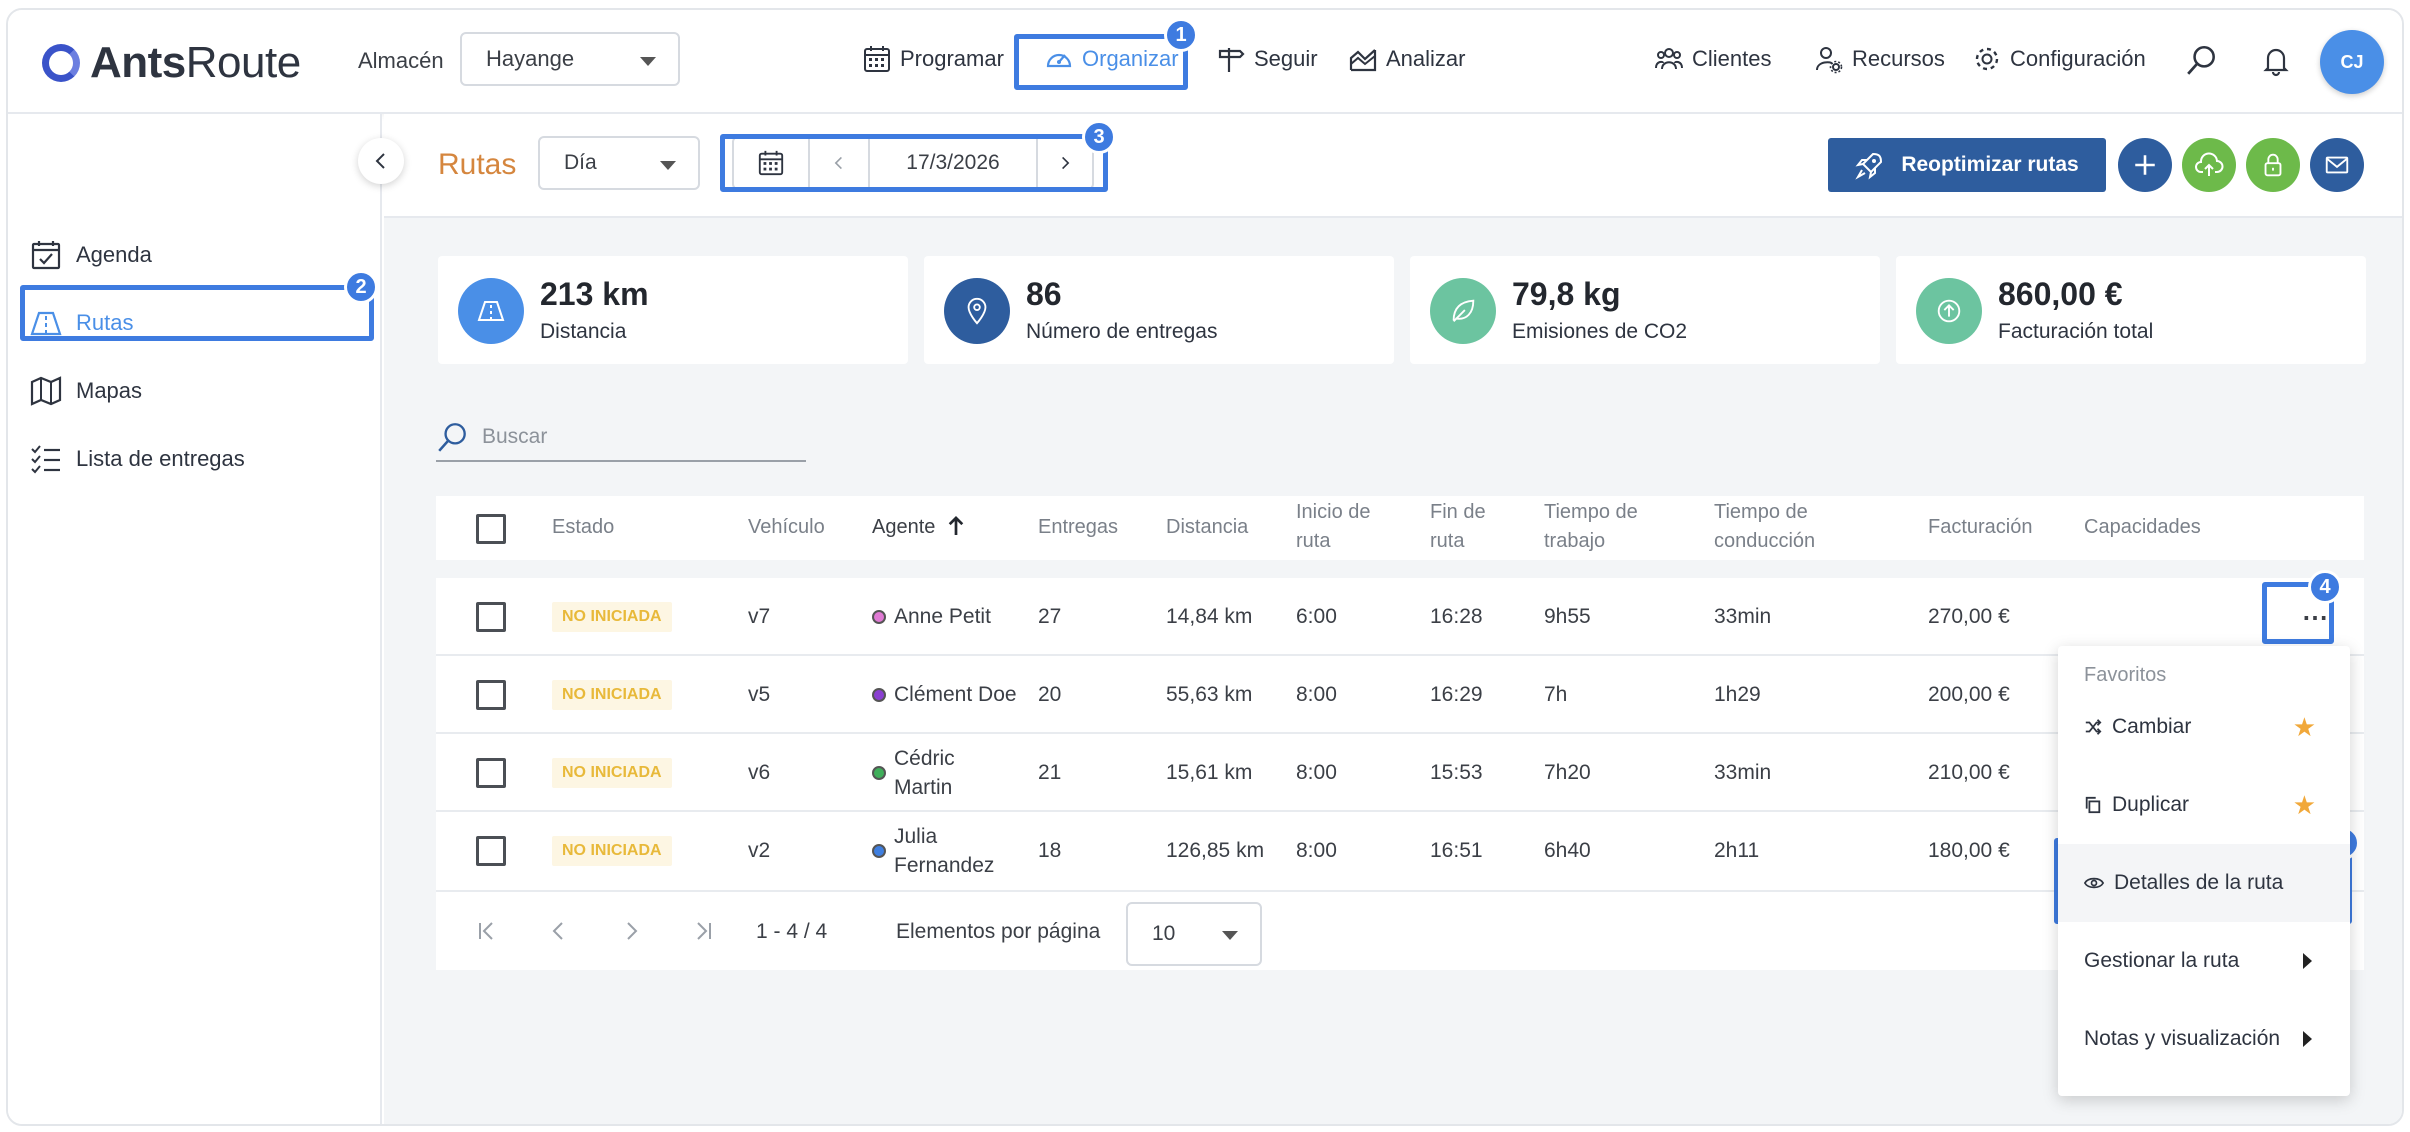 This screenshot has height=1132, width=2410. Describe the element at coordinates (1164, 933) in the screenshot. I see `items-per-page-value: 10` at that location.